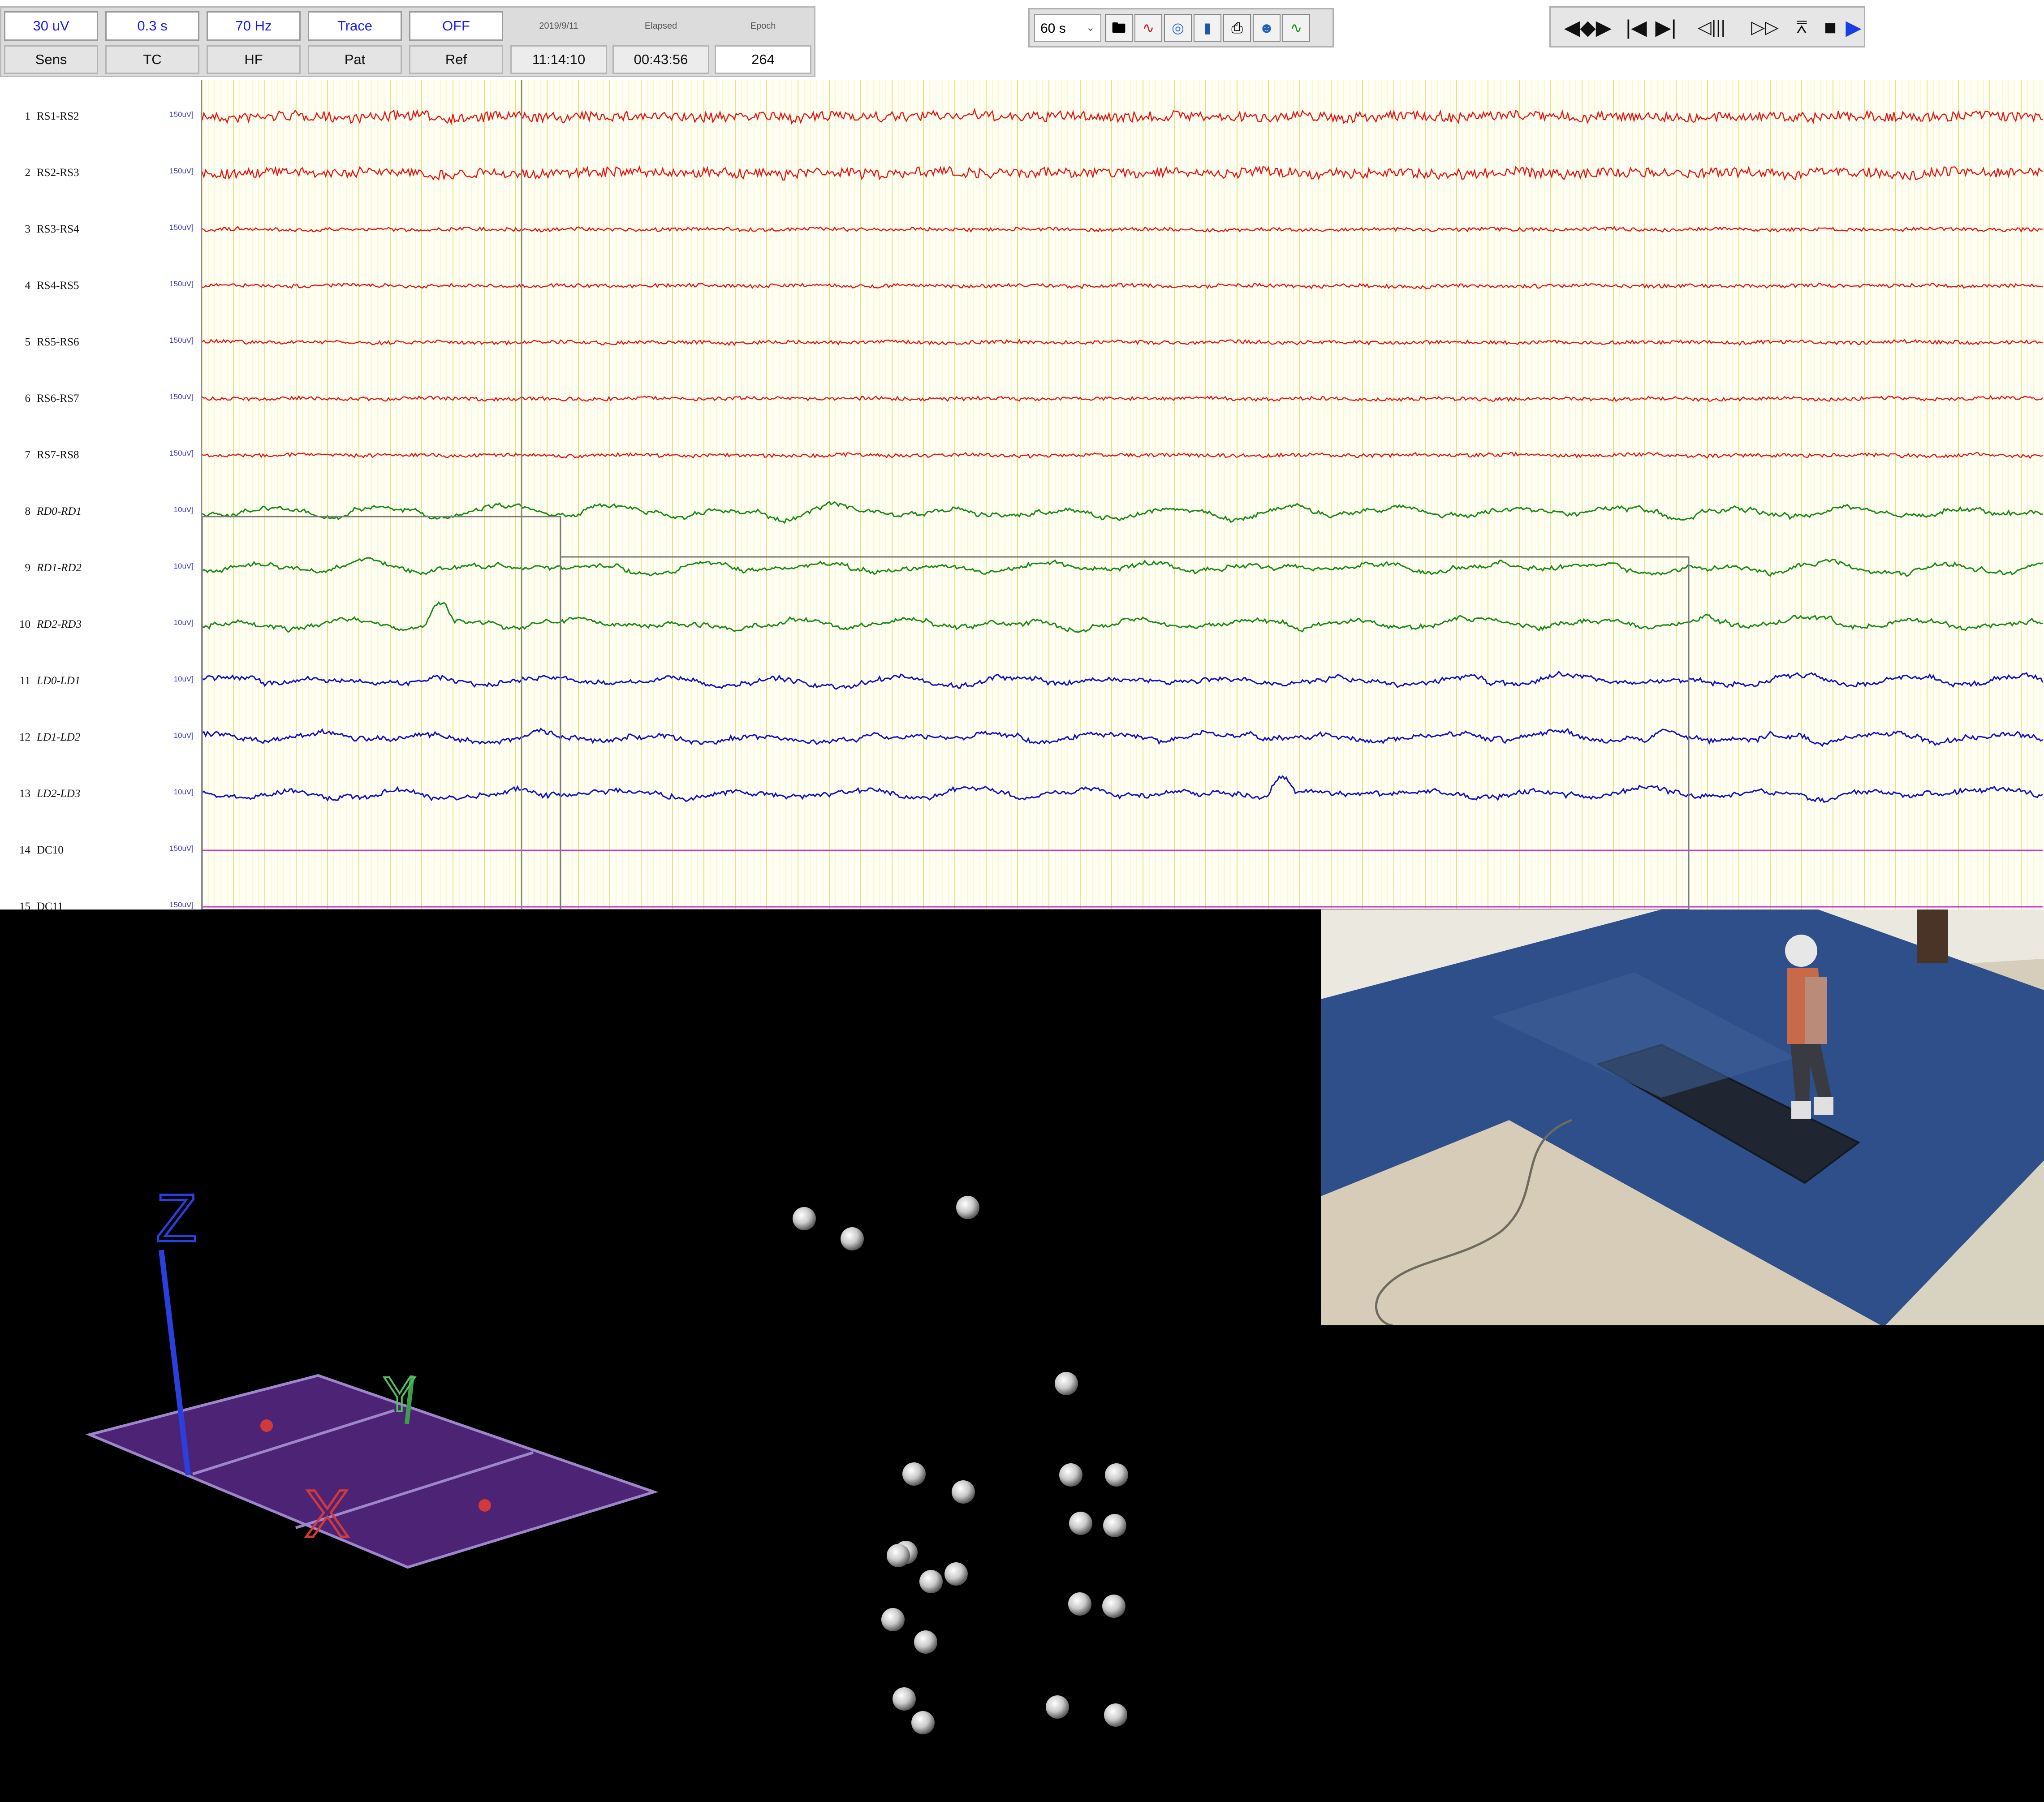  I want to click on channel-number: 15, so click(24, 905).